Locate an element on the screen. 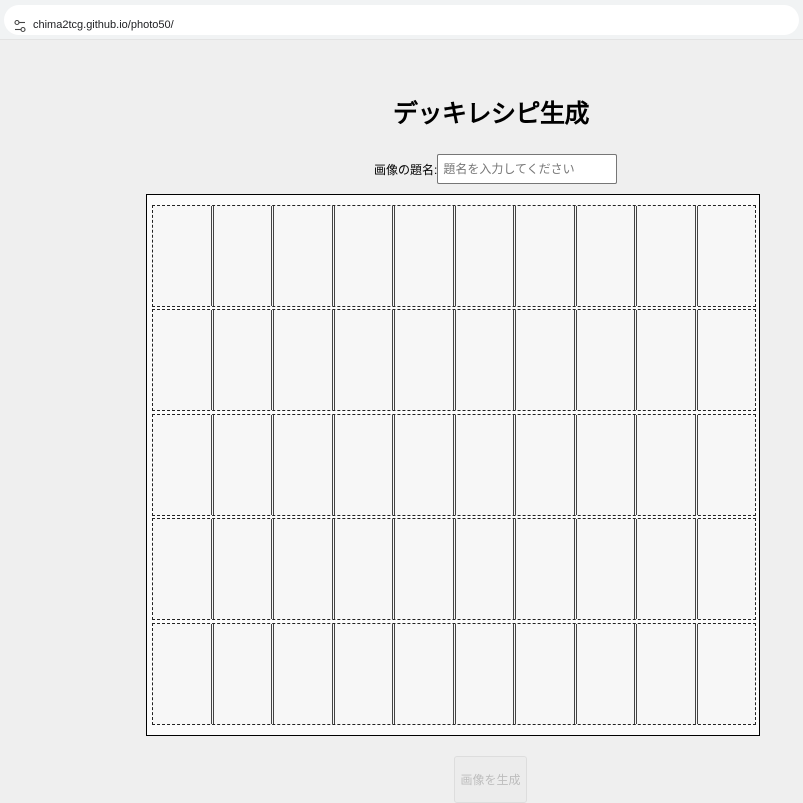 The height and width of the screenshot is (803, 803). address-field: chima2tcg.github.io/photo50/ is located at coordinates (401, 20).